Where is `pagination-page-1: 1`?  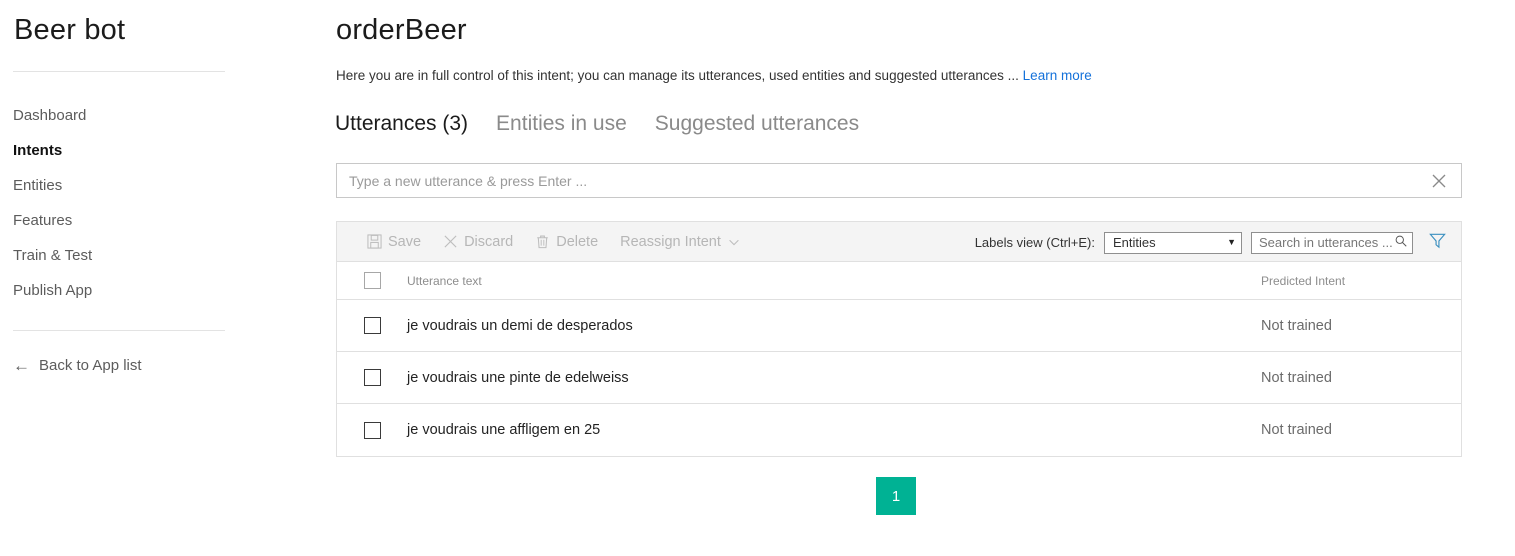
pagination-page-1: 1 is located at coordinates (896, 496).